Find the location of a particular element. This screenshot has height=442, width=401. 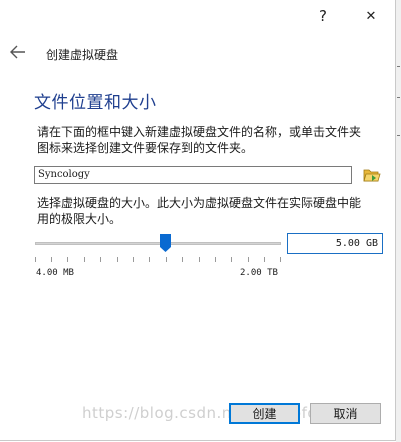

create-button: 创建 is located at coordinates (264, 413).